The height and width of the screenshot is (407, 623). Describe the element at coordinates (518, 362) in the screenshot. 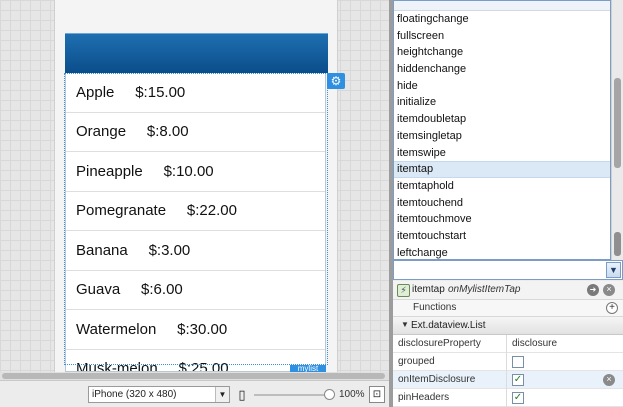

I see `property-checkbox` at that location.